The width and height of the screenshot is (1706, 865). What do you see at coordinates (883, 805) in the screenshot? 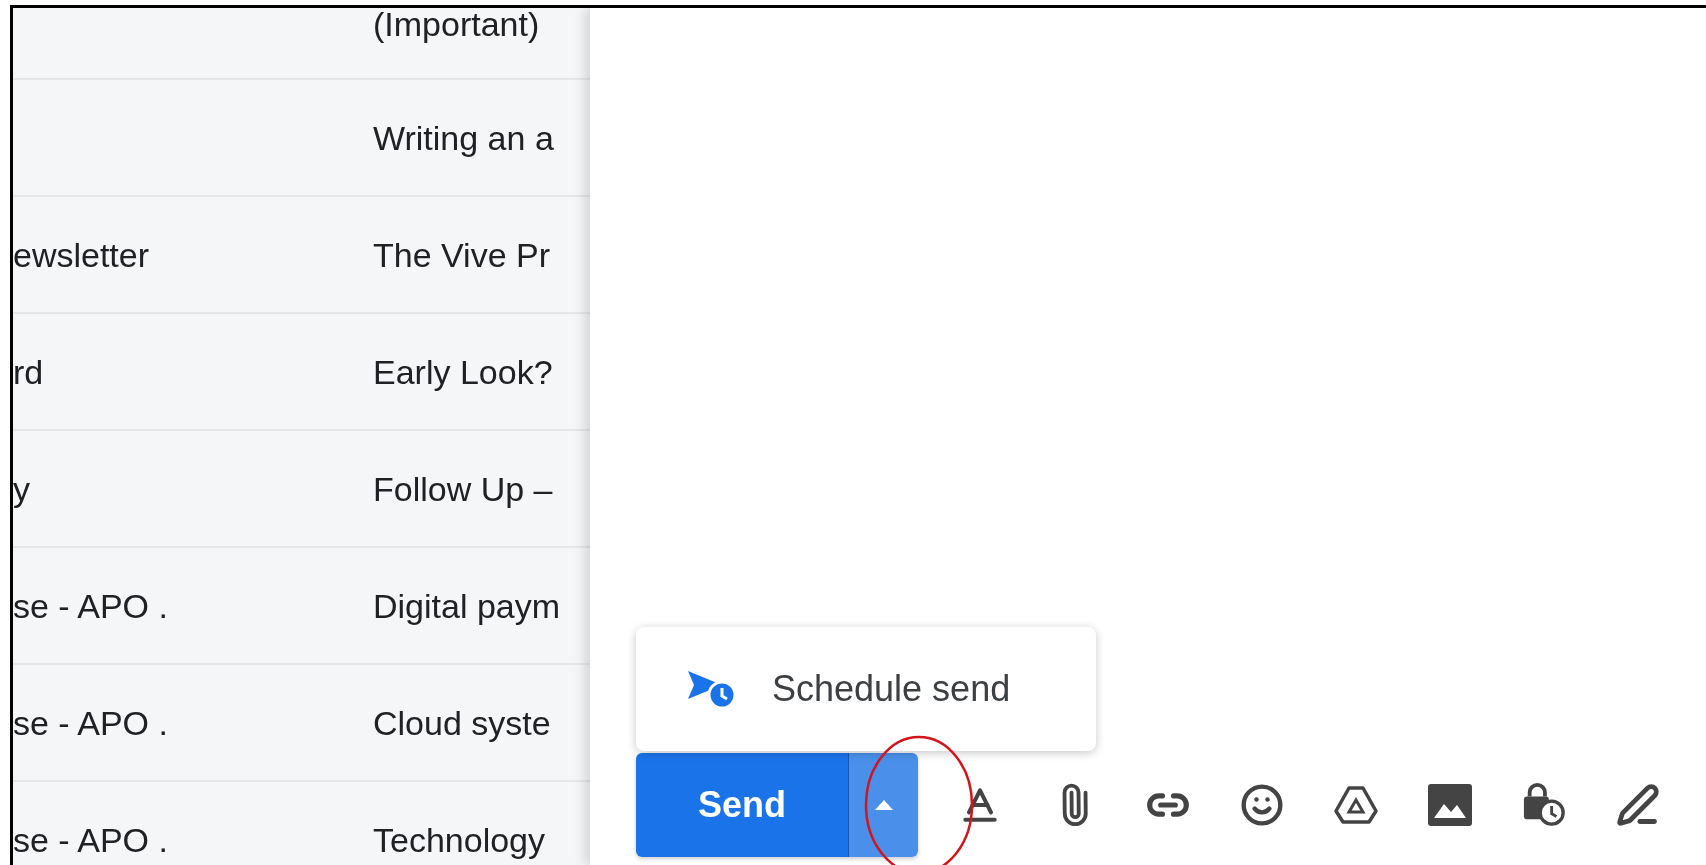
I see `caret-icon` at bounding box center [883, 805].